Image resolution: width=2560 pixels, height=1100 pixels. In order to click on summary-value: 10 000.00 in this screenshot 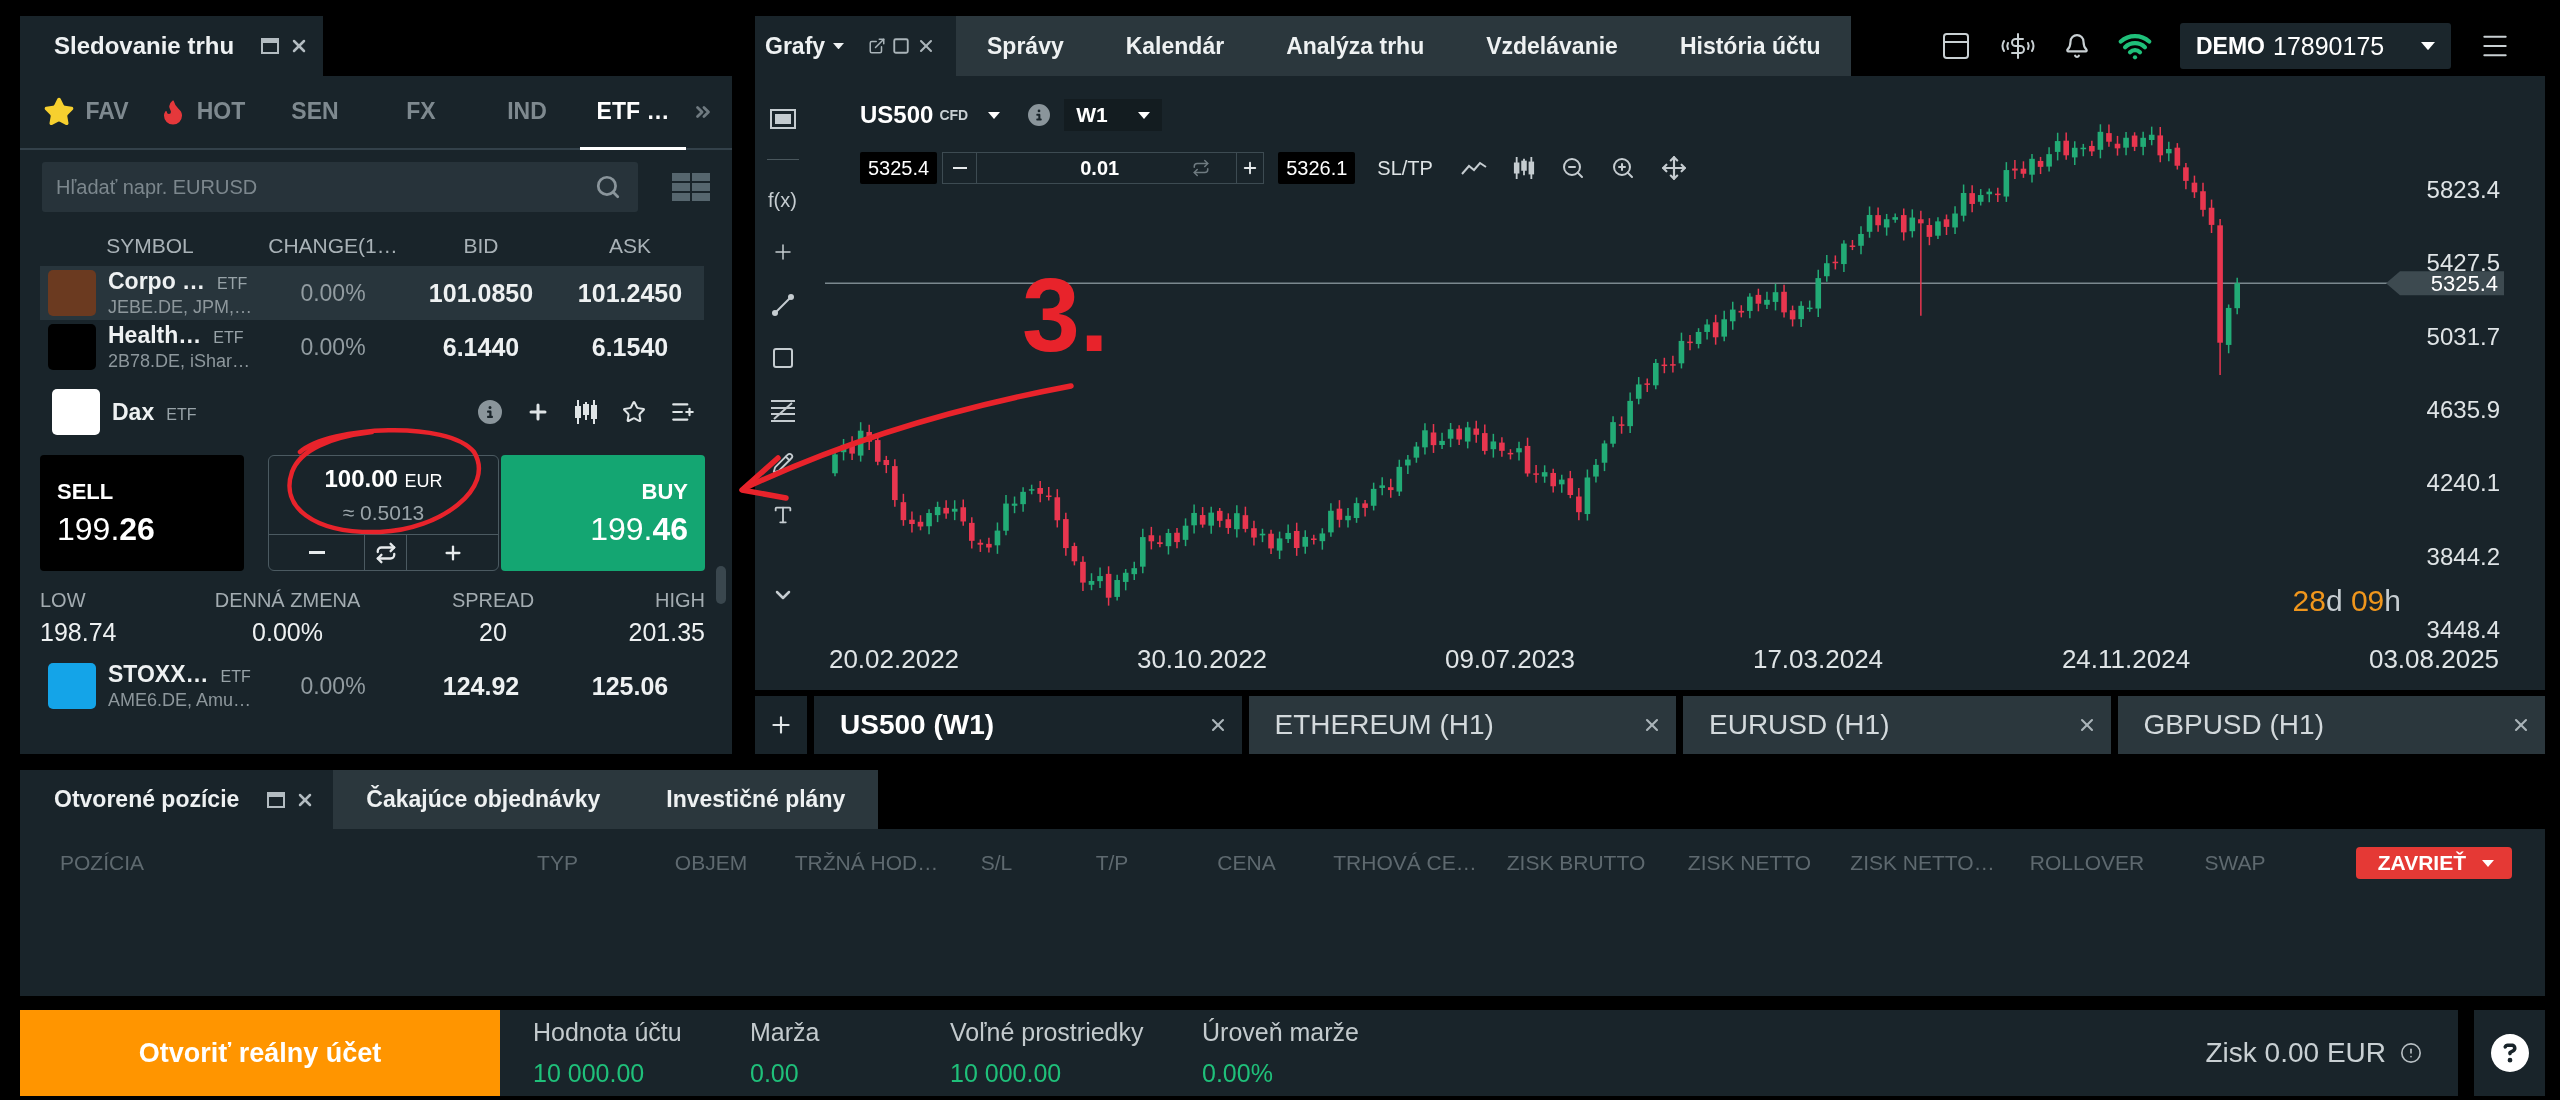, I will do `click(589, 1073)`.